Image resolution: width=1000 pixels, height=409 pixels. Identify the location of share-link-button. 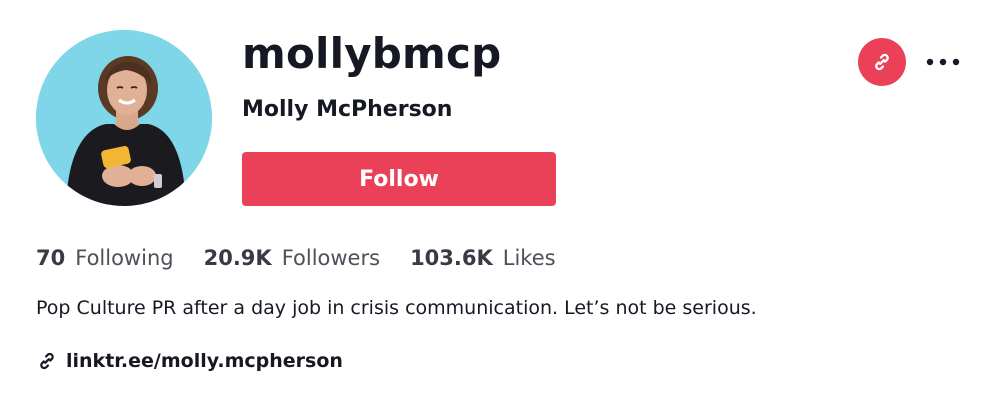
(882, 62).